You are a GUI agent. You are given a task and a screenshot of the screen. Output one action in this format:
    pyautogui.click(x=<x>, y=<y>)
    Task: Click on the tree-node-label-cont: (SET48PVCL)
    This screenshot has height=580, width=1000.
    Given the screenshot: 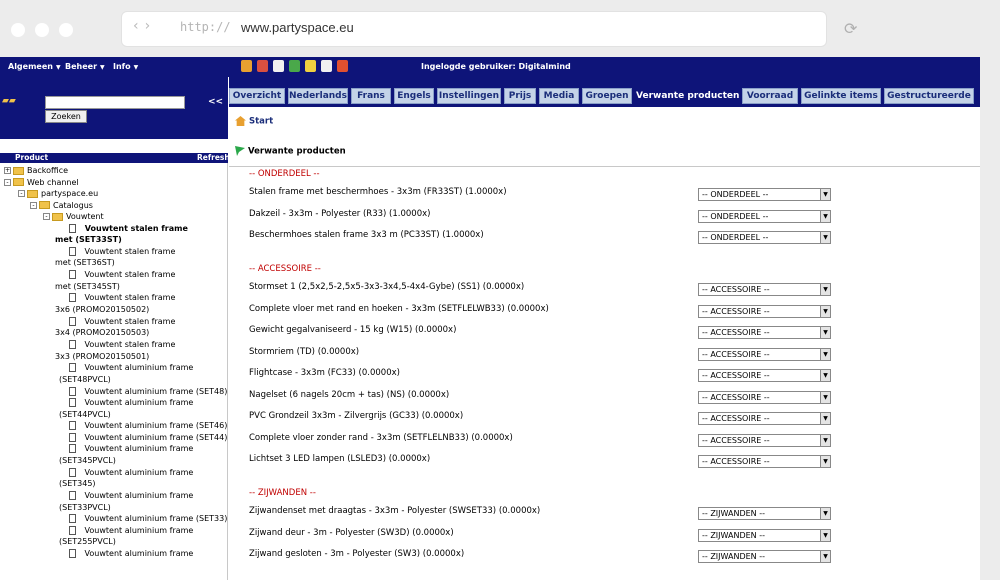 What is the action you would take?
    pyautogui.click(x=85, y=380)
    